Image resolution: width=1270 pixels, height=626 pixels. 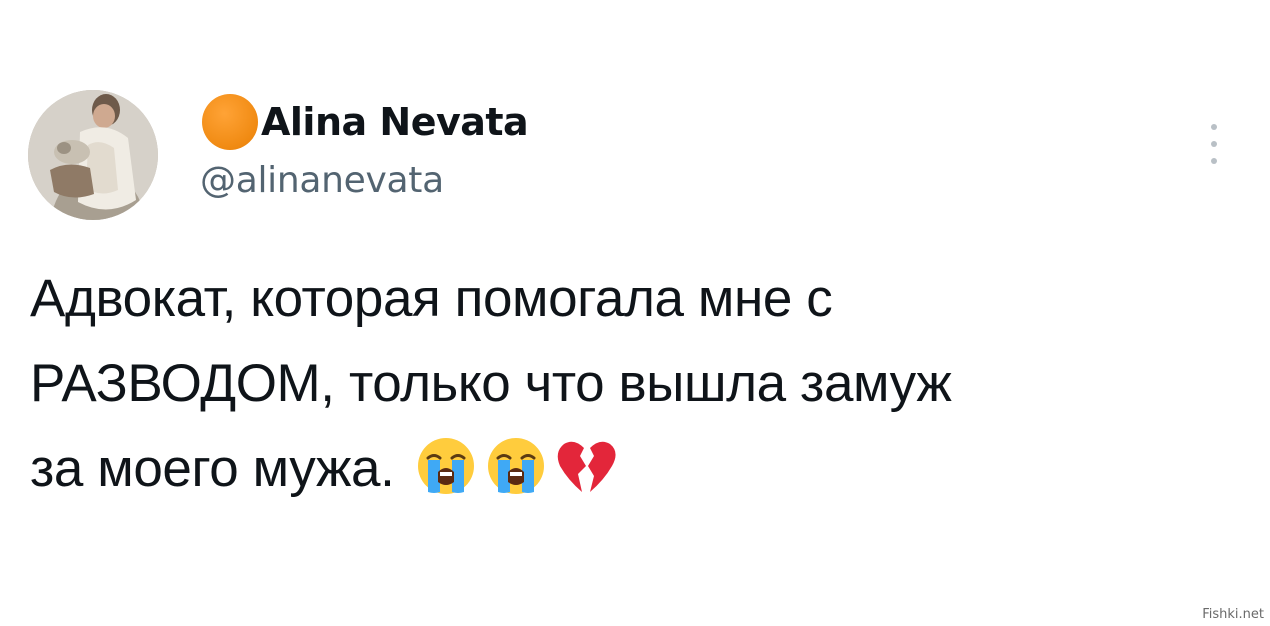 I want to click on orange-circle-icon, so click(x=230, y=122).